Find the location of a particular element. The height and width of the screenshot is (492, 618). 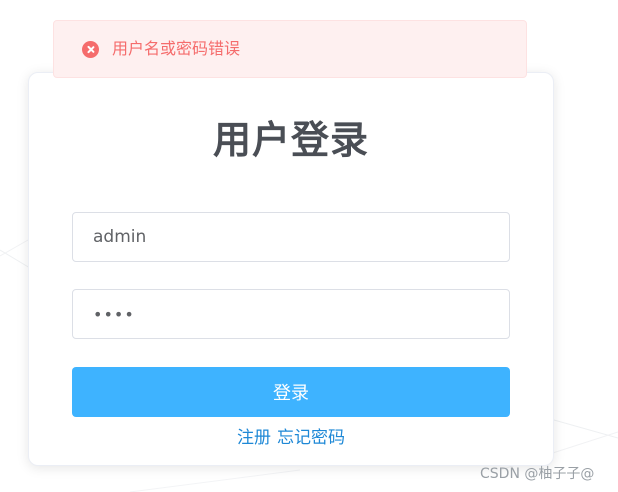

auth-links: 注册 忘记密码 is located at coordinates (291, 438).